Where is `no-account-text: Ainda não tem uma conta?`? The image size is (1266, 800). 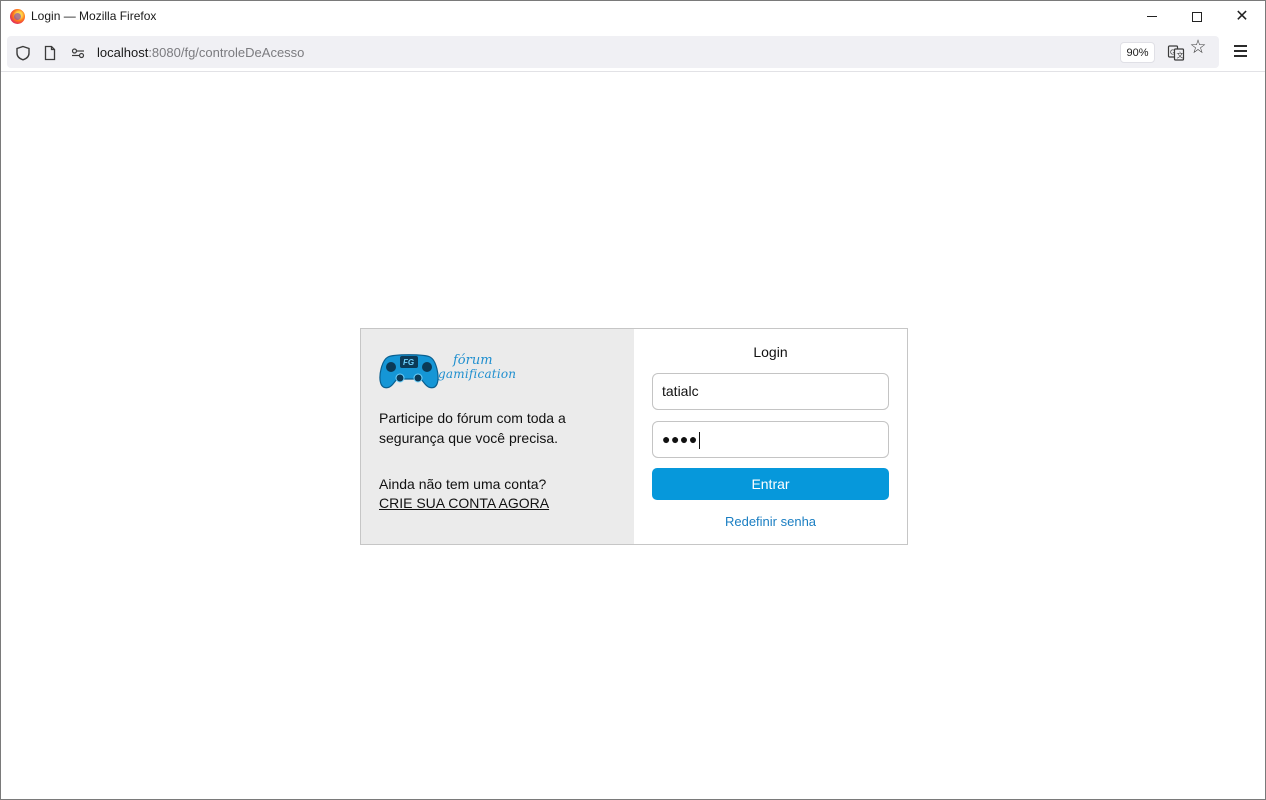 no-account-text: Ainda não tem uma conta? is located at coordinates (463, 484).